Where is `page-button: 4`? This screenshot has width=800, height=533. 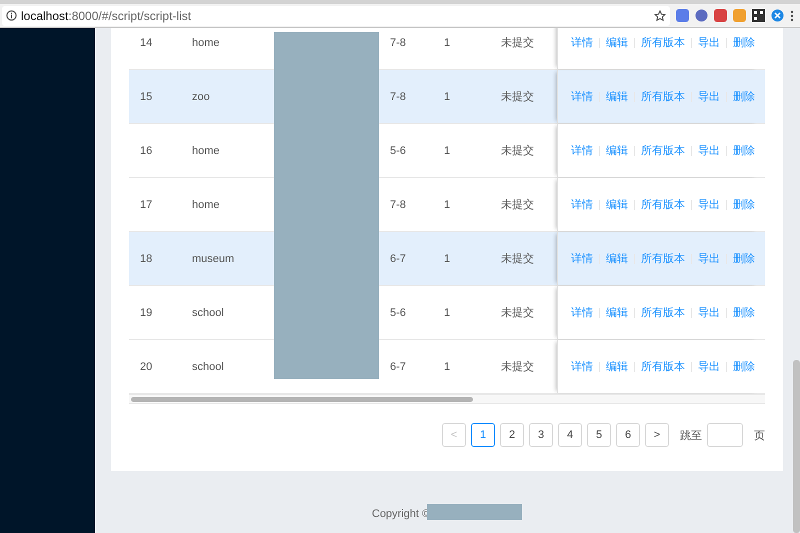
page-button: 4 is located at coordinates (570, 435).